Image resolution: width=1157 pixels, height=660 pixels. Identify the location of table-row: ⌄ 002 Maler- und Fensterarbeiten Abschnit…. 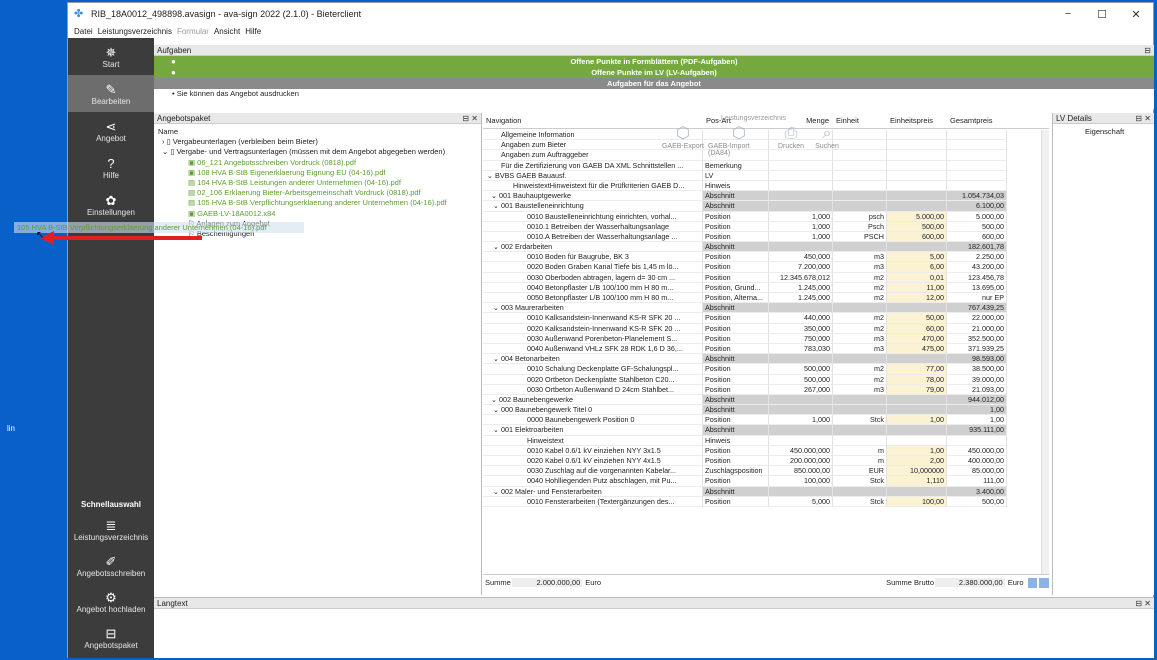
(766, 491).